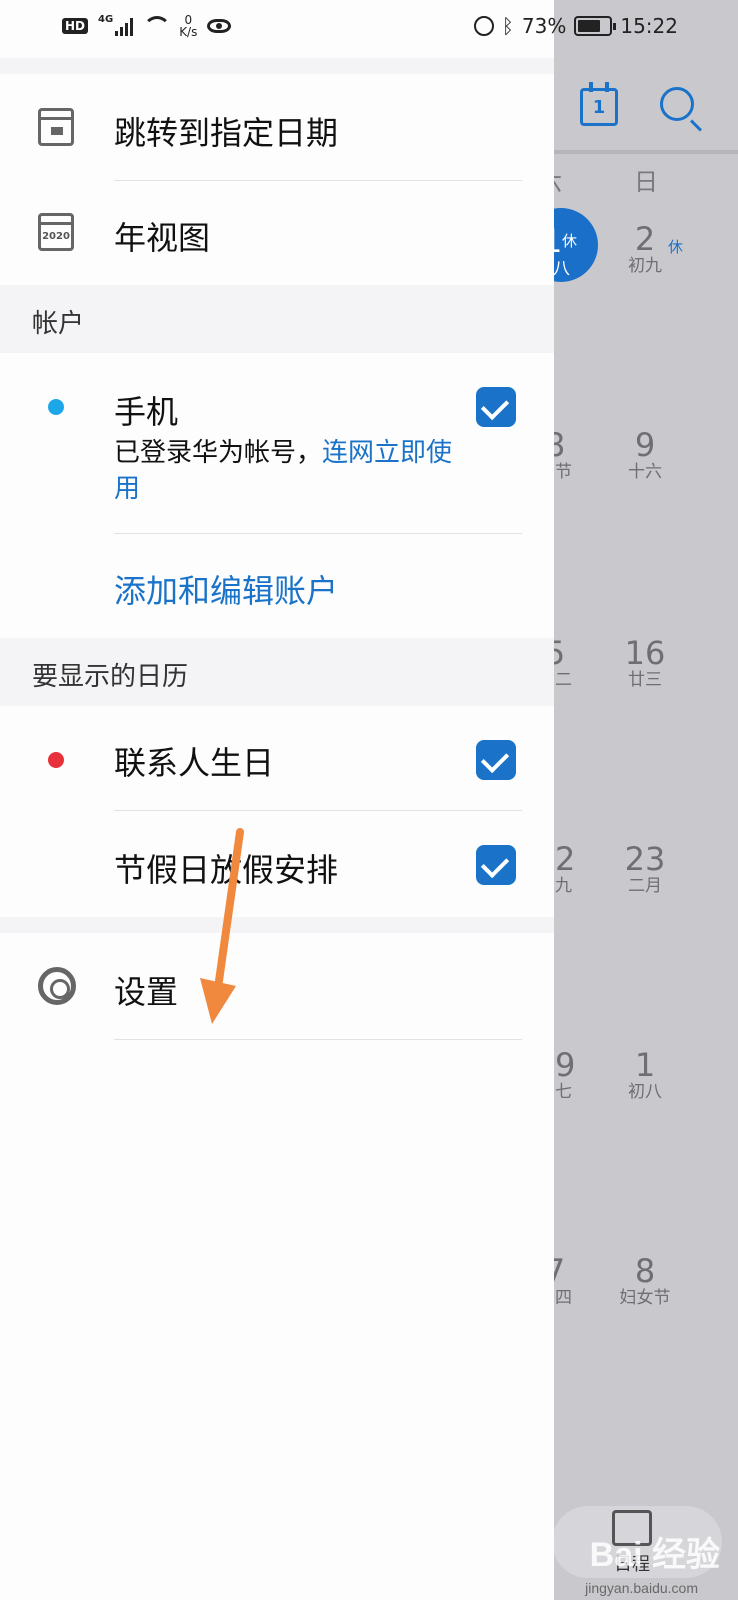 The height and width of the screenshot is (1600, 738). I want to click on drawer-top-gap, so click(277, 66).